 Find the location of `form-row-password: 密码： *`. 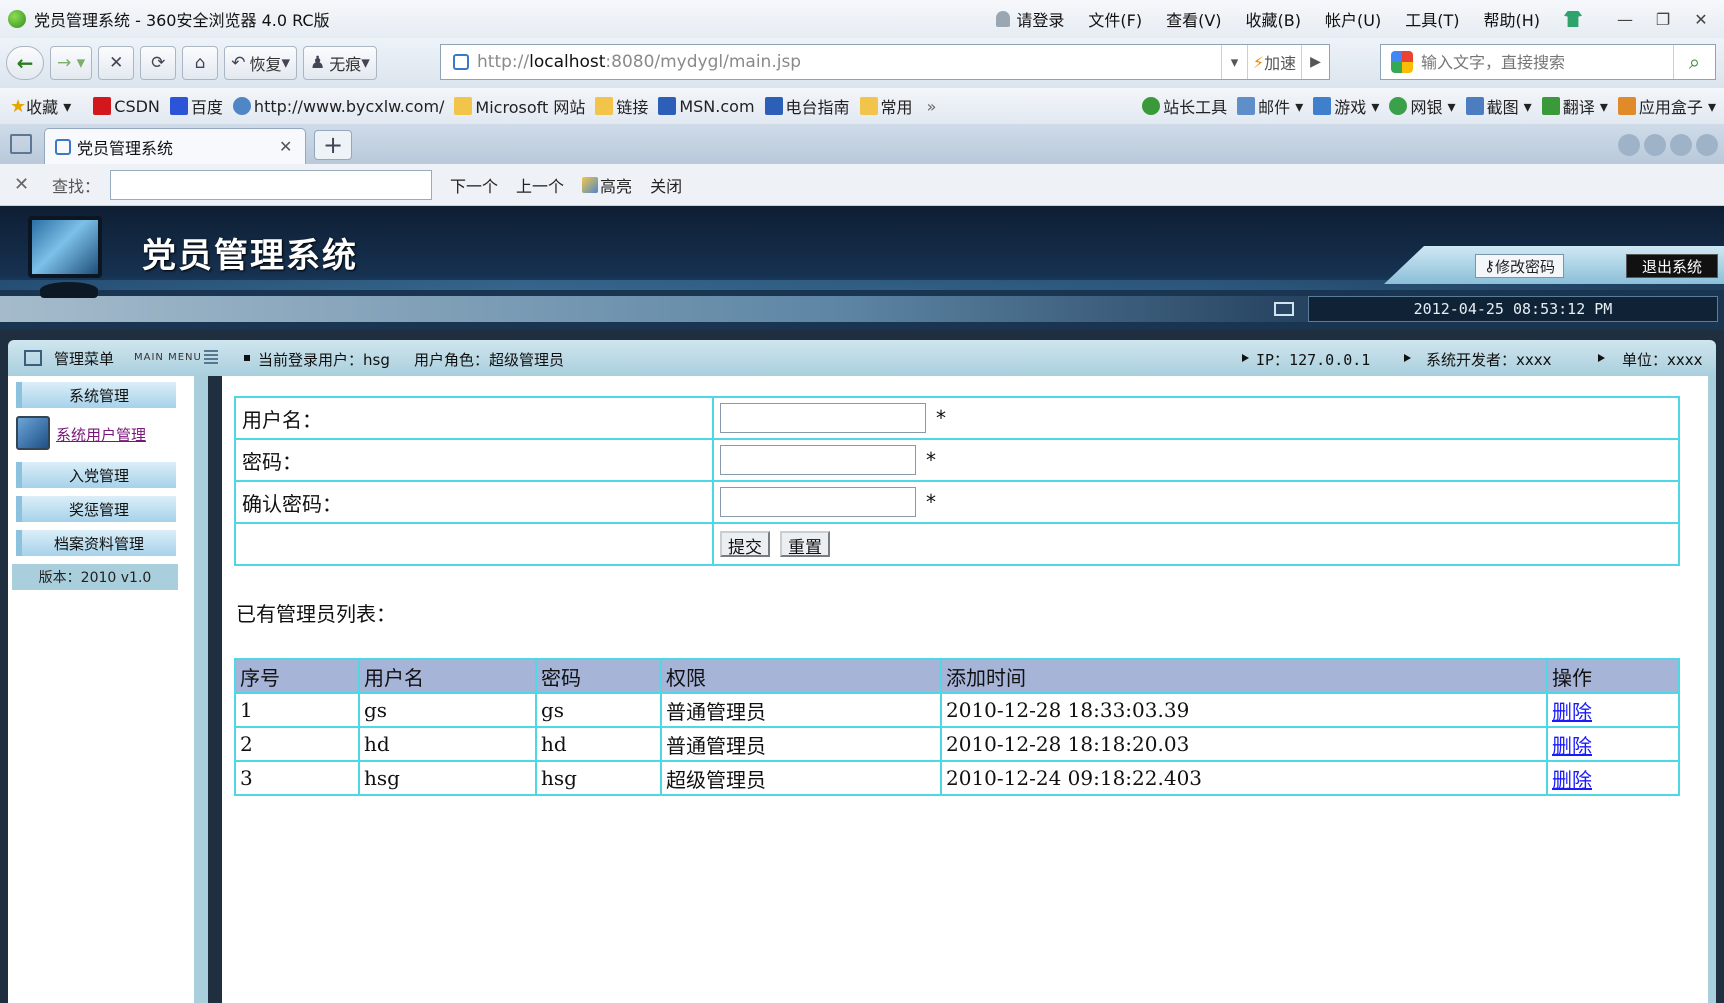

form-row-password: 密码： * is located at coordinates (957, 460).